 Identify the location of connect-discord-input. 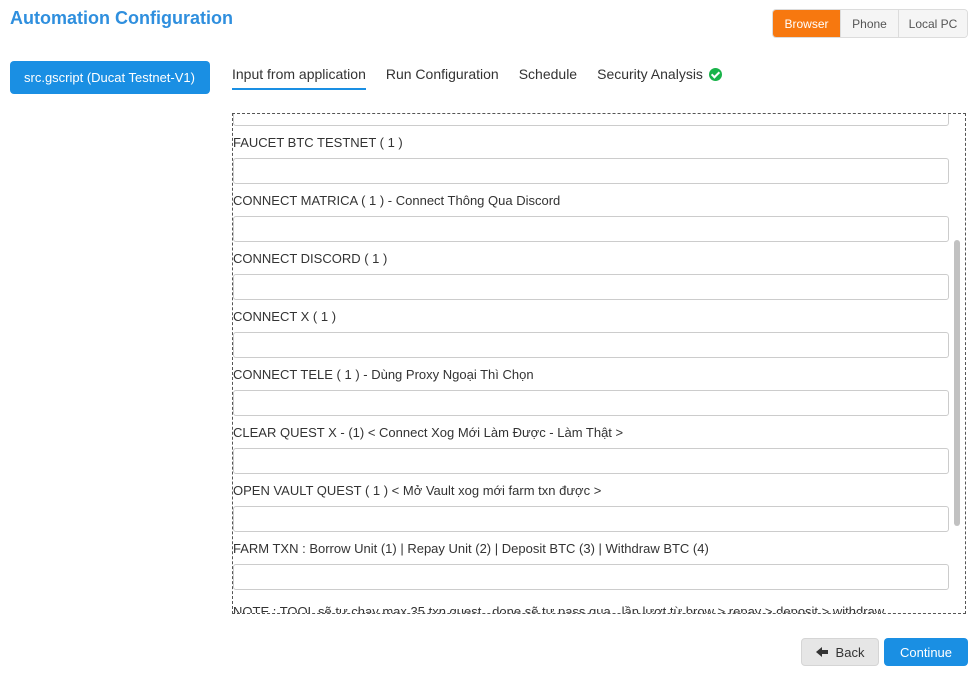
(591, 287).